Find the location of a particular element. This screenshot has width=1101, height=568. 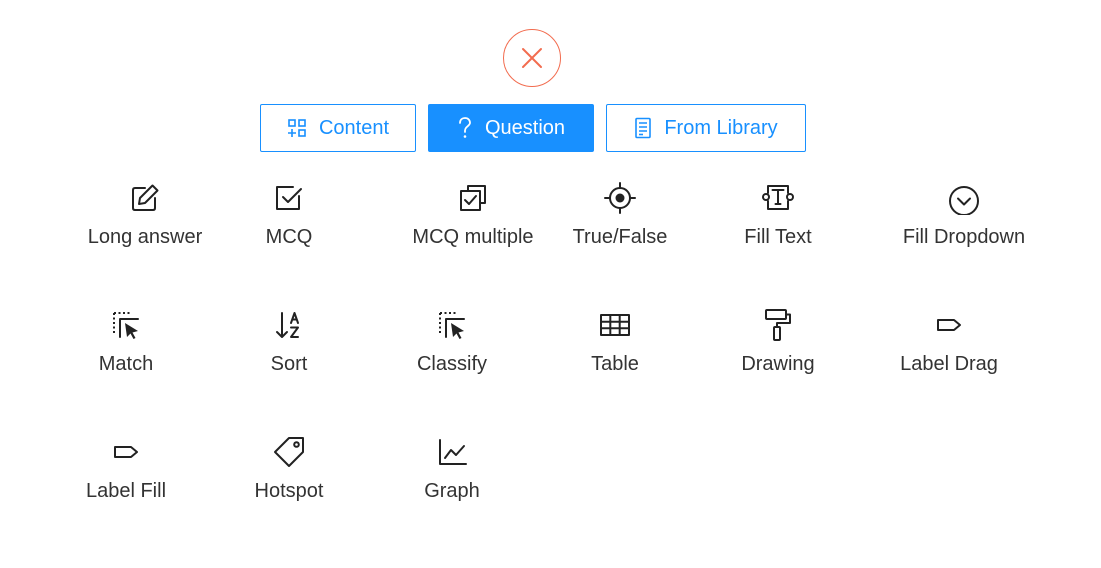

question-type-label-fill: Label Fill is located at coordinates (126, 479).